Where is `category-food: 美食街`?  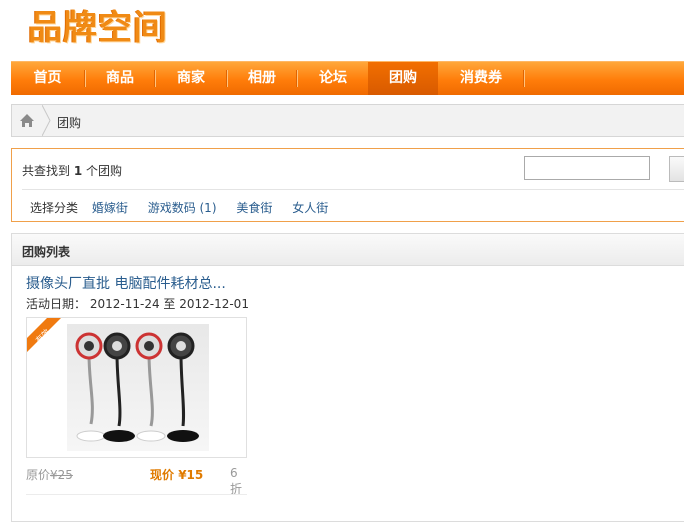
category-food: 美食街 is located at coordinates (254, 208).